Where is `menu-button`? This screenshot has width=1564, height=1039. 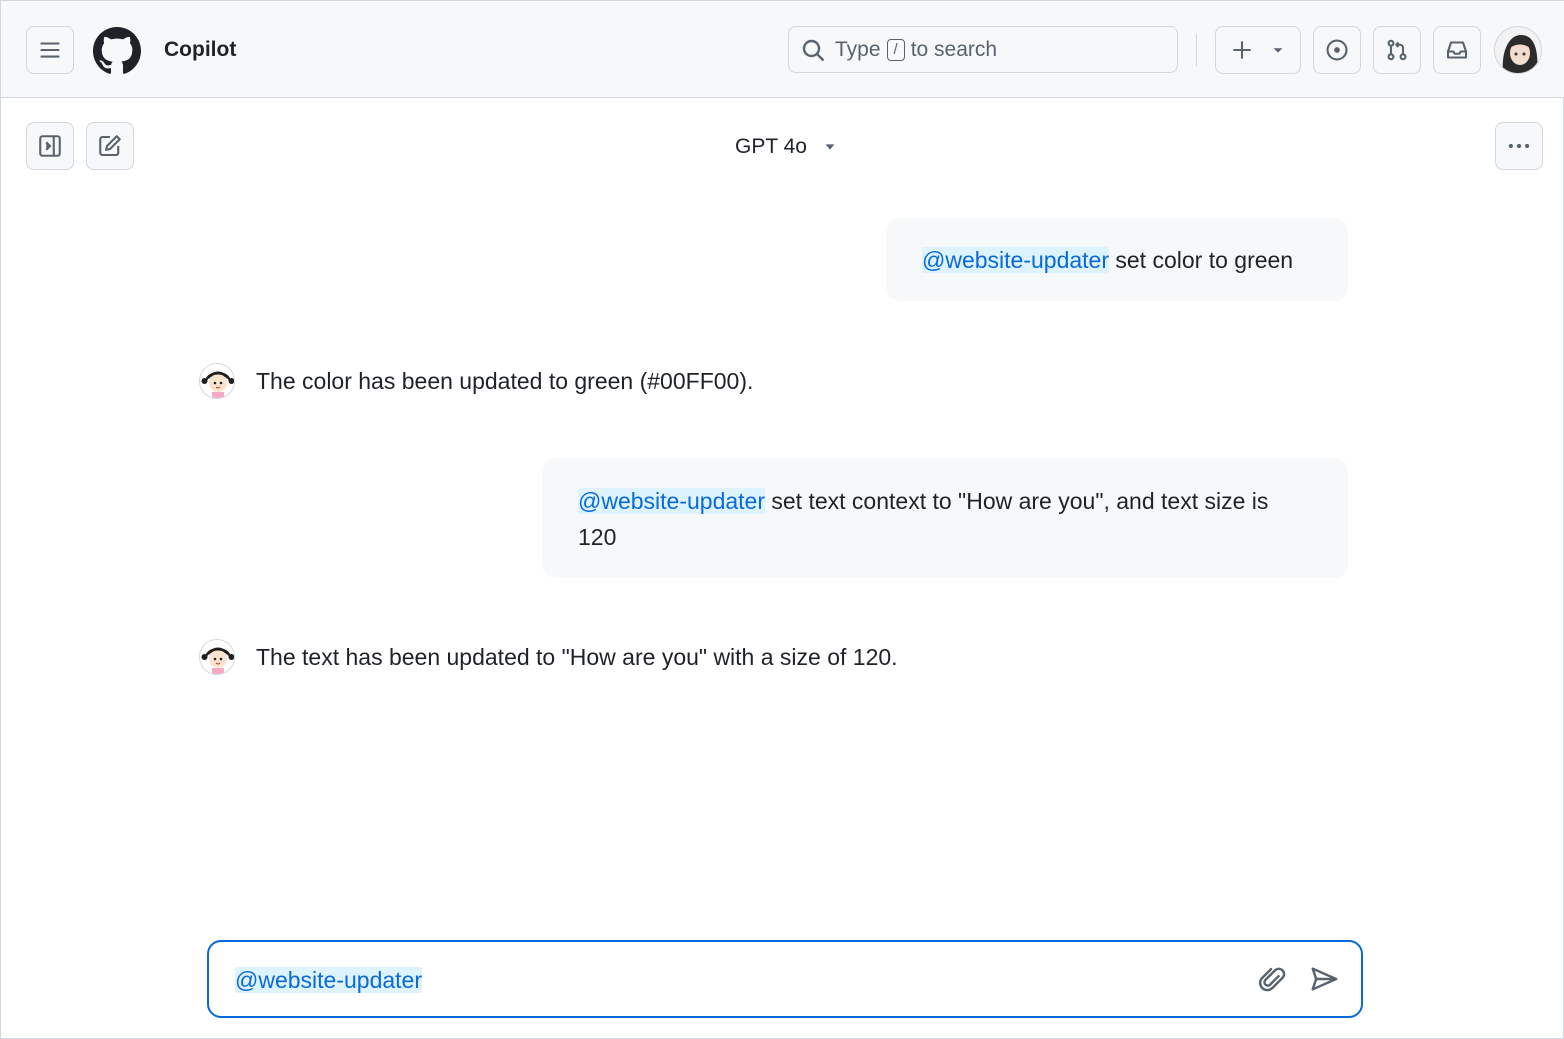 menu-button is located at coordinates (50, 50).